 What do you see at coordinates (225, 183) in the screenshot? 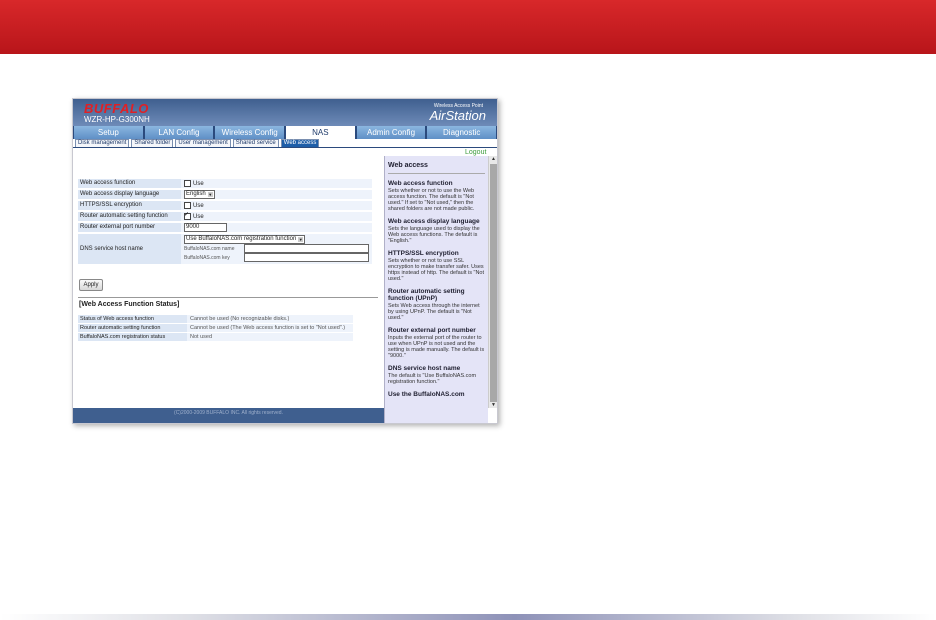
I see `form-row-web-access-function: Web access function Use` at bounding box center [225, 183].